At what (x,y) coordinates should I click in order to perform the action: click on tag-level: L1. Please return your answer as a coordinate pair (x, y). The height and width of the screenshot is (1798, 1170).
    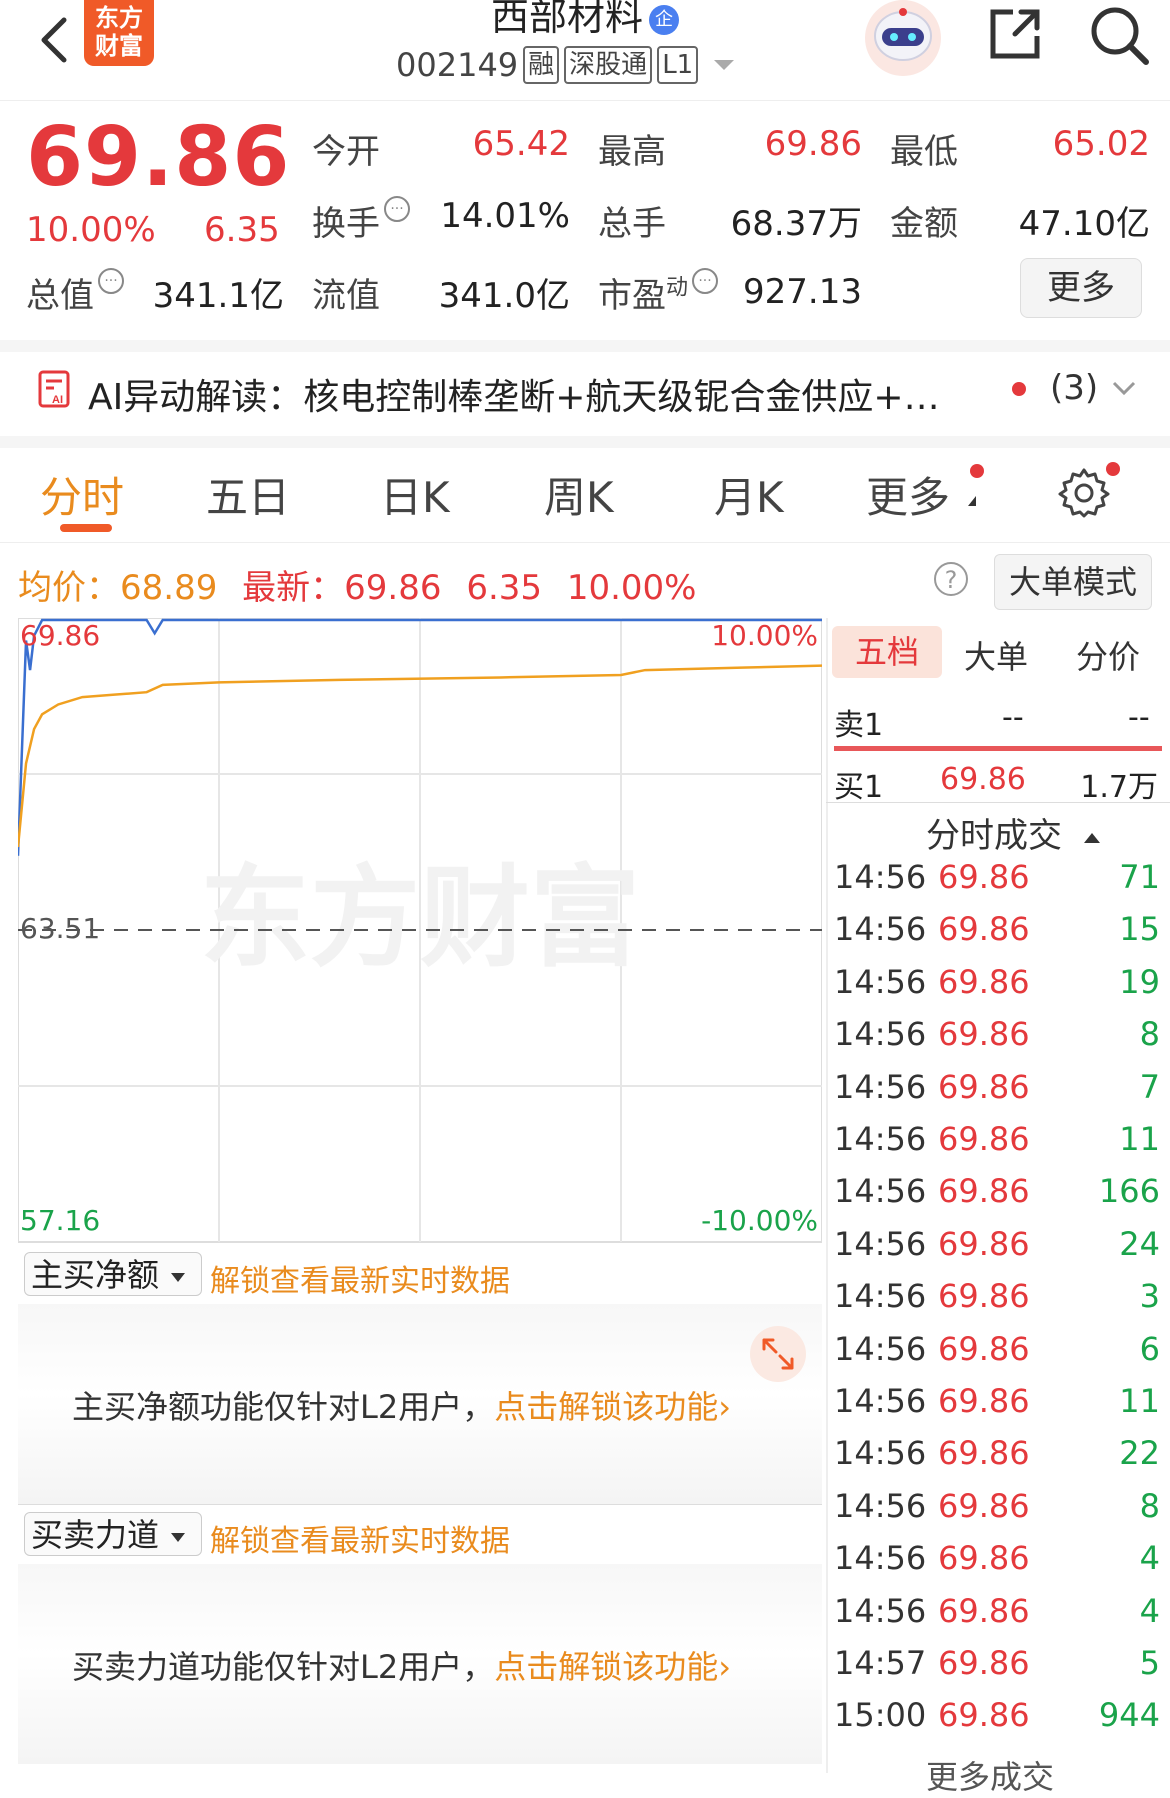
    Looking at the image, I should click on (678, 65).